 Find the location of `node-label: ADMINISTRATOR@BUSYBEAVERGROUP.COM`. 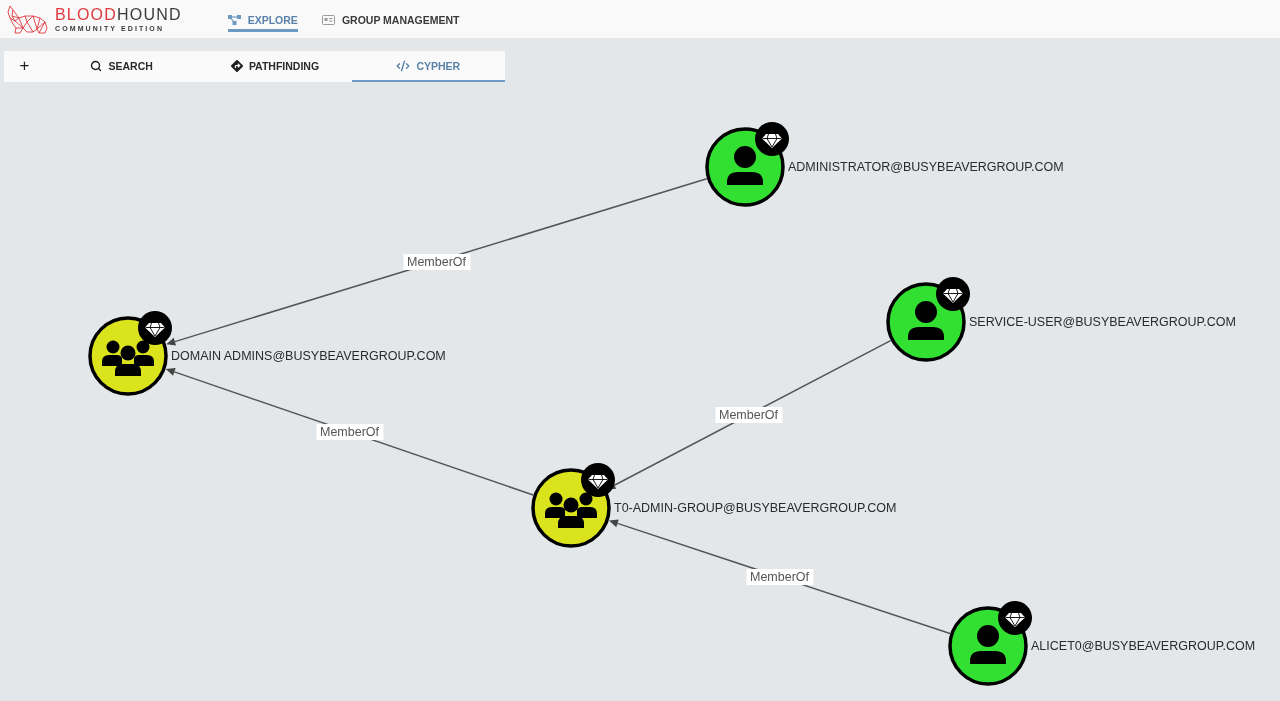

node-label: ADMINISTRATOR@BUSYBEAVERGROUP.COM is located at coordinates (926, 167).